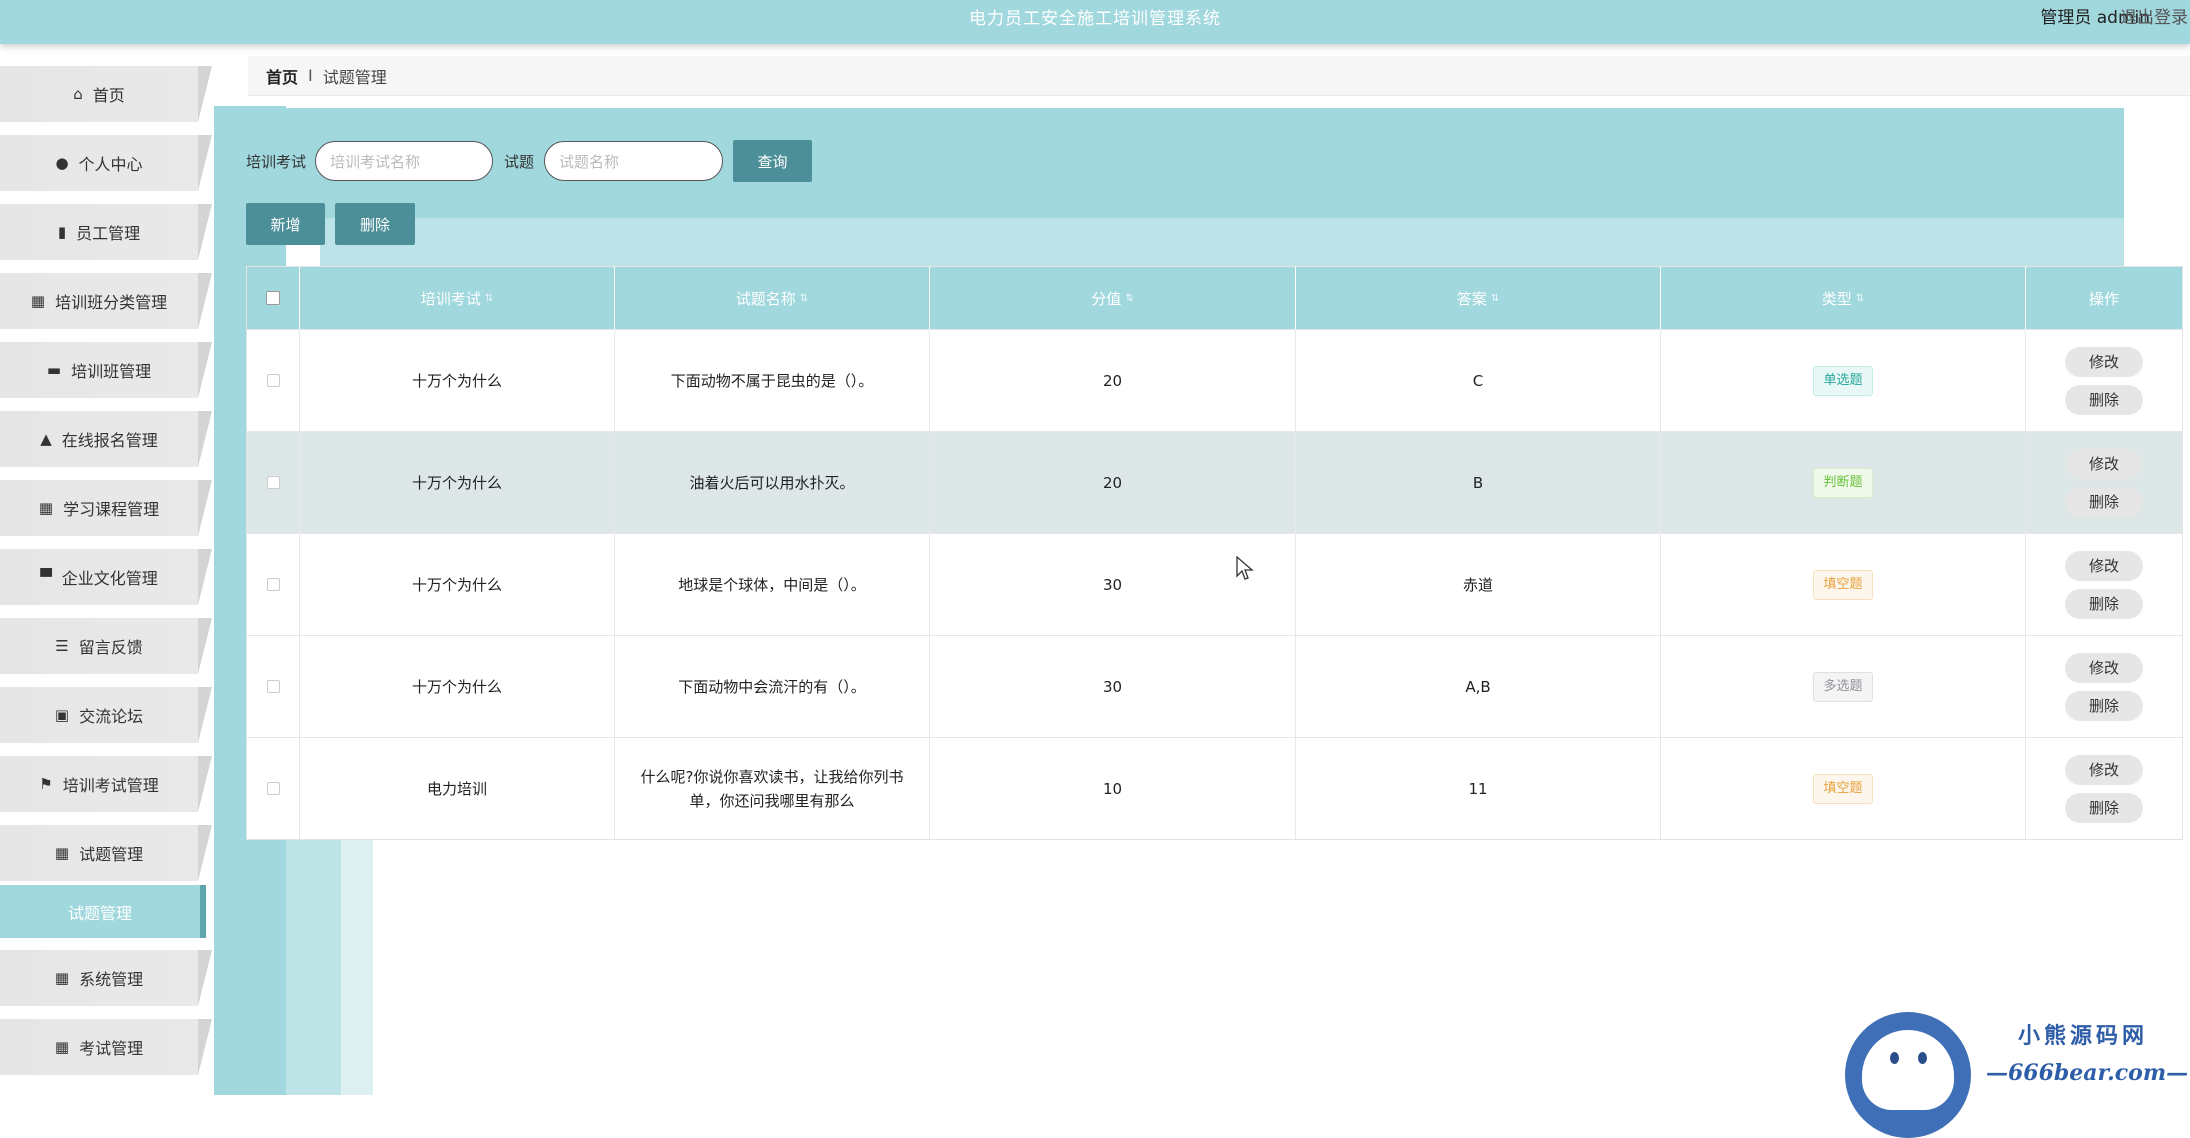  What do you see at coordinates (1113, 584) in the screenshot?
I see `cell-score: 30` at bounding box center [1113, 584].